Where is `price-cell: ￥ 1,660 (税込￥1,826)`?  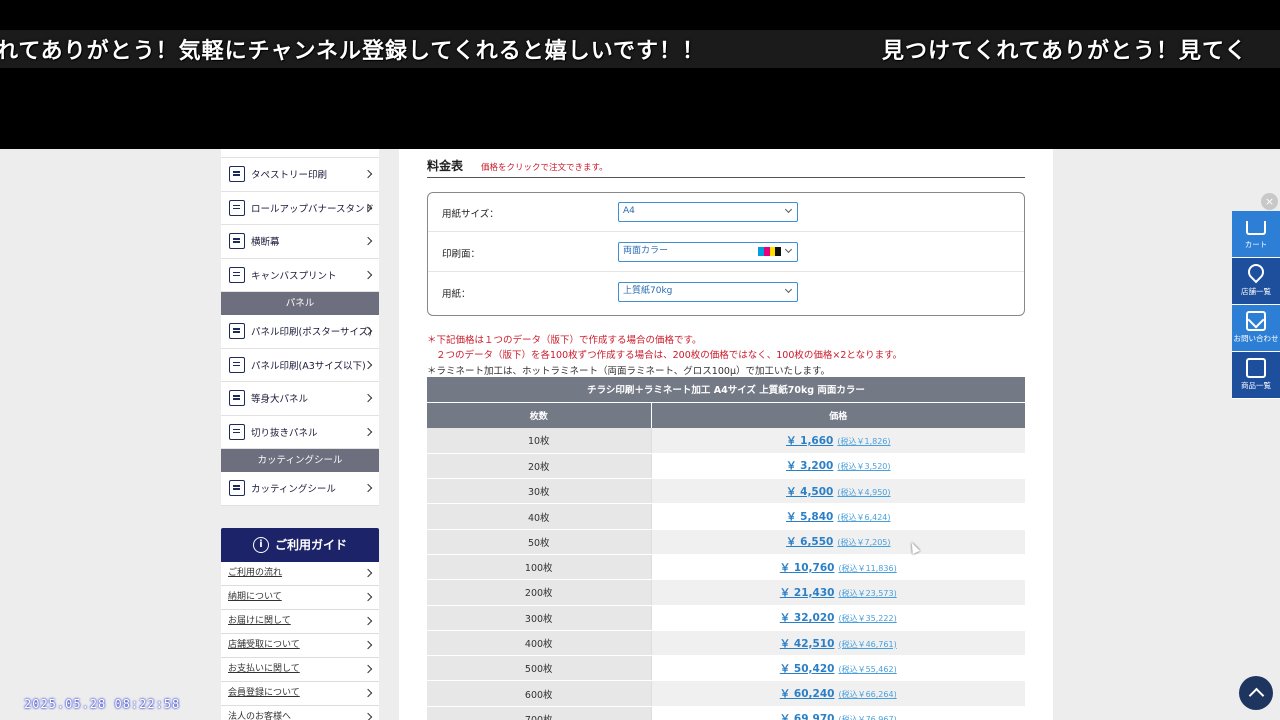
price-cell: ￥ 1,660 (税込￥1,826) is located at coordinates (838, 441).